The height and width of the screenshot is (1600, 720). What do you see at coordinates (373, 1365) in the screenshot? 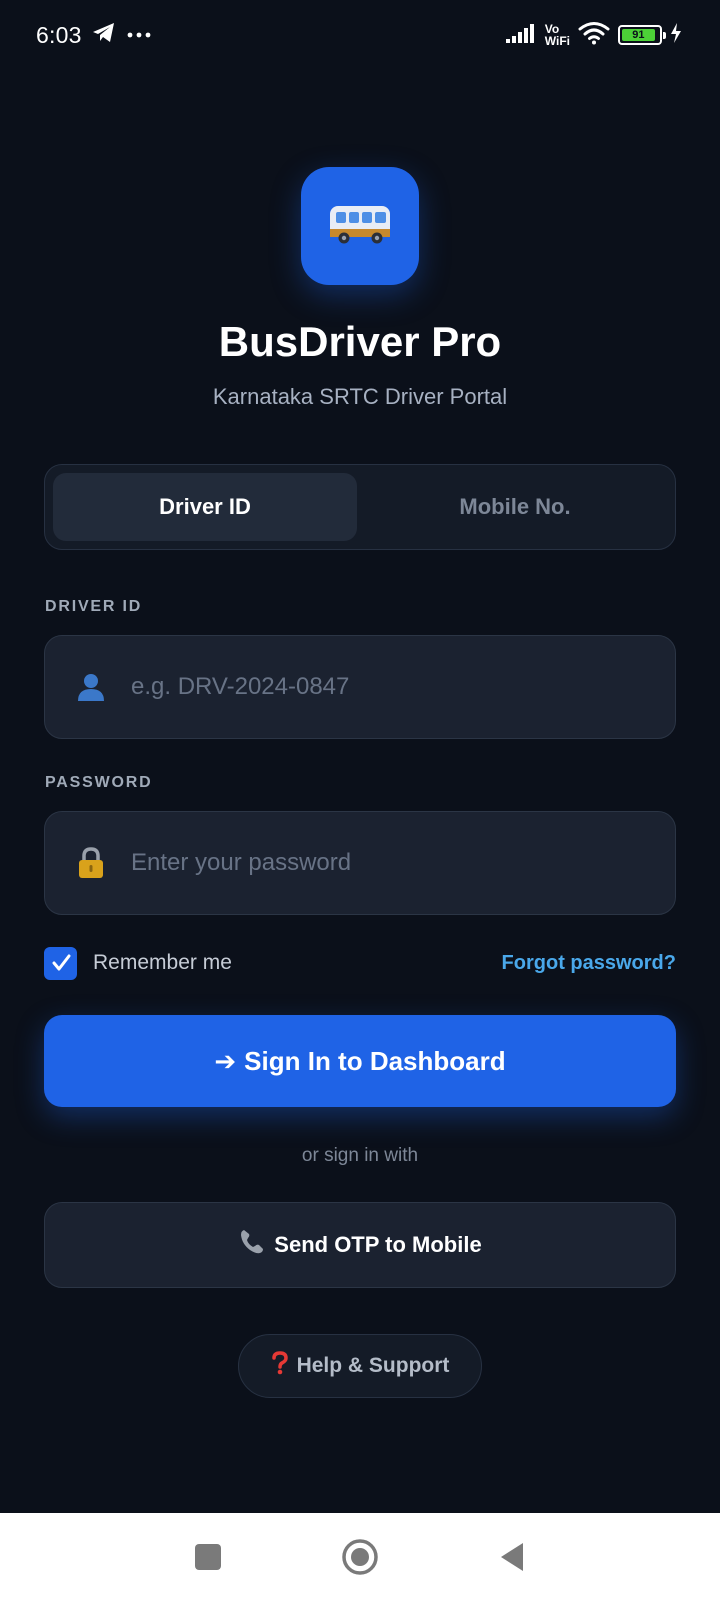
I see `help-support-label: Help & Support` at bounding box center [373, 1365].